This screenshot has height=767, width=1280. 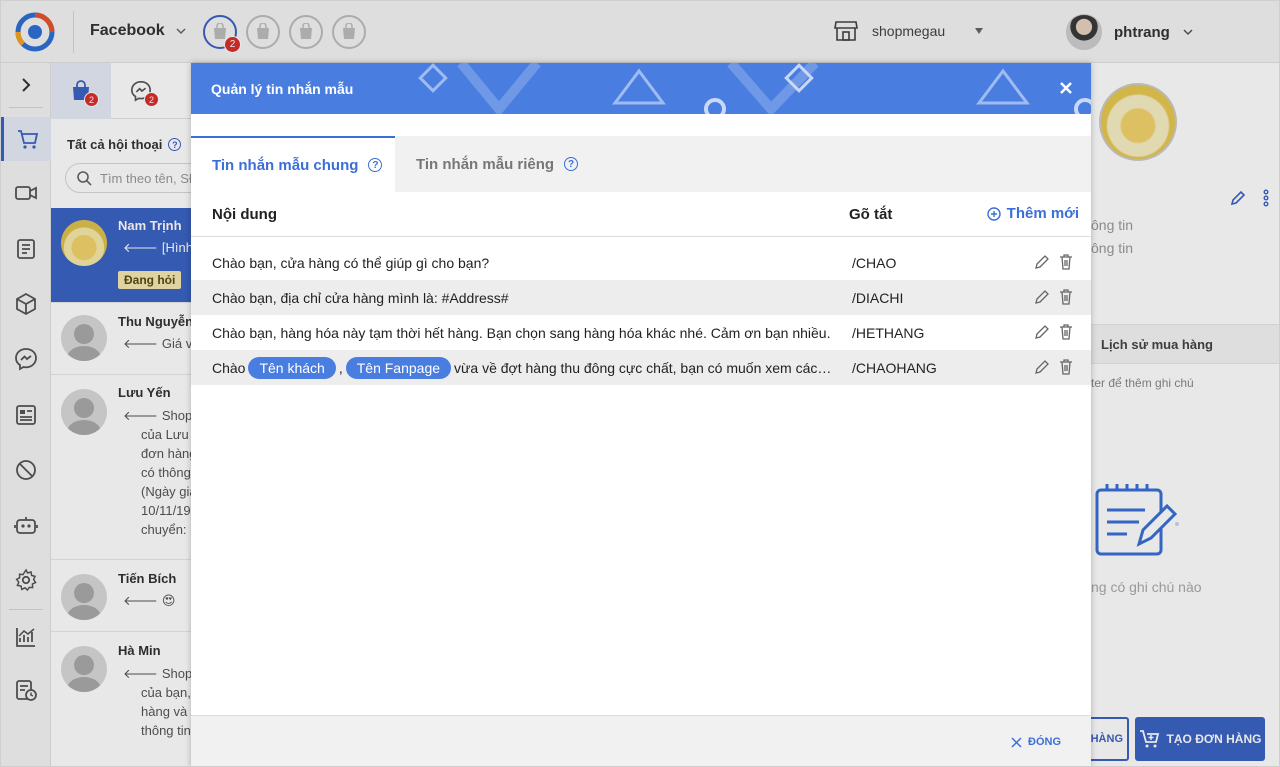 I want to click on column-header-shortcut: Gõ tắt, so click(x=871, y=214).